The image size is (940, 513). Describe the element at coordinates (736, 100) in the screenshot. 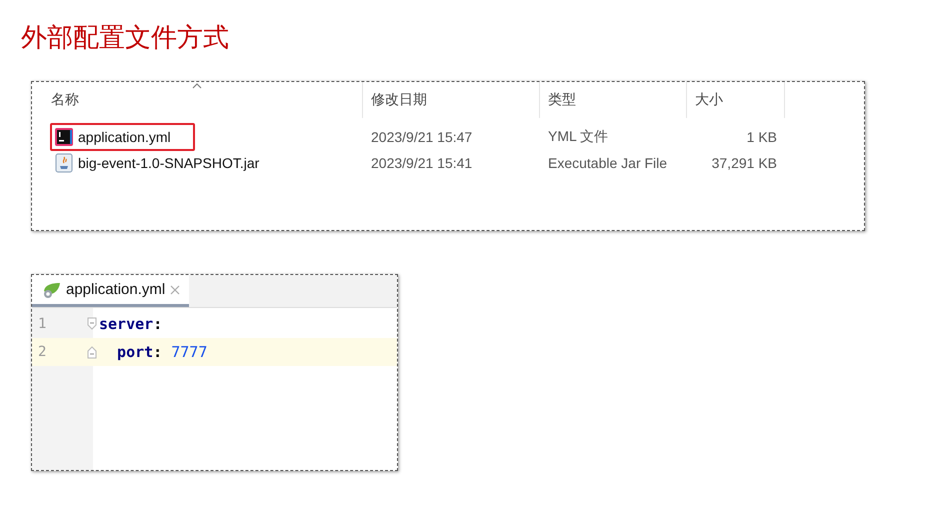

I see `column-header: 大小` at that location.